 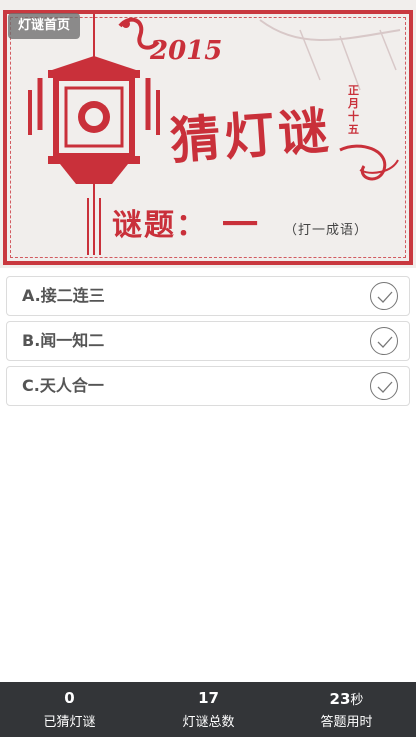 I want to click on banner-side-text: 正月十五, so click(x=353, y=110).